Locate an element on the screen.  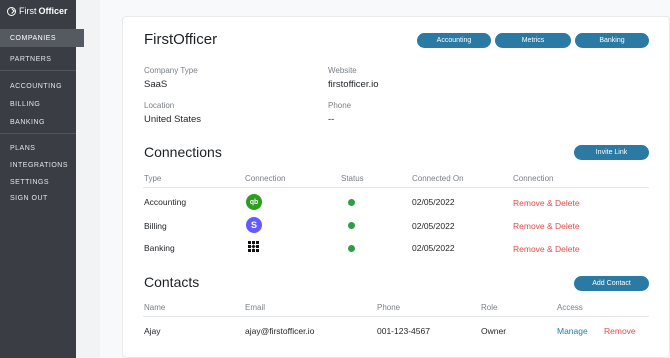
stripe-icon: S is located at coordinates (254, 225).